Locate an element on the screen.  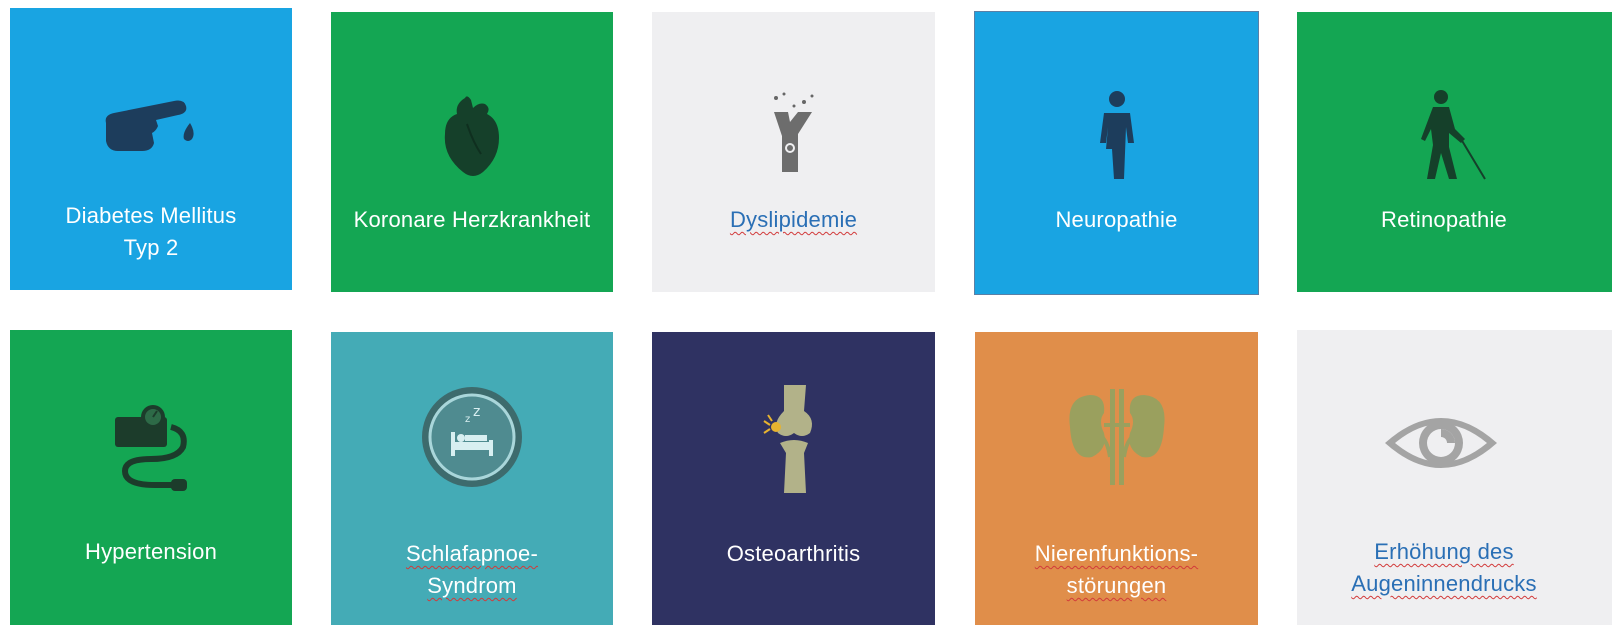
tile-label: Osteoarthritis is located at coordinates (793, 553).